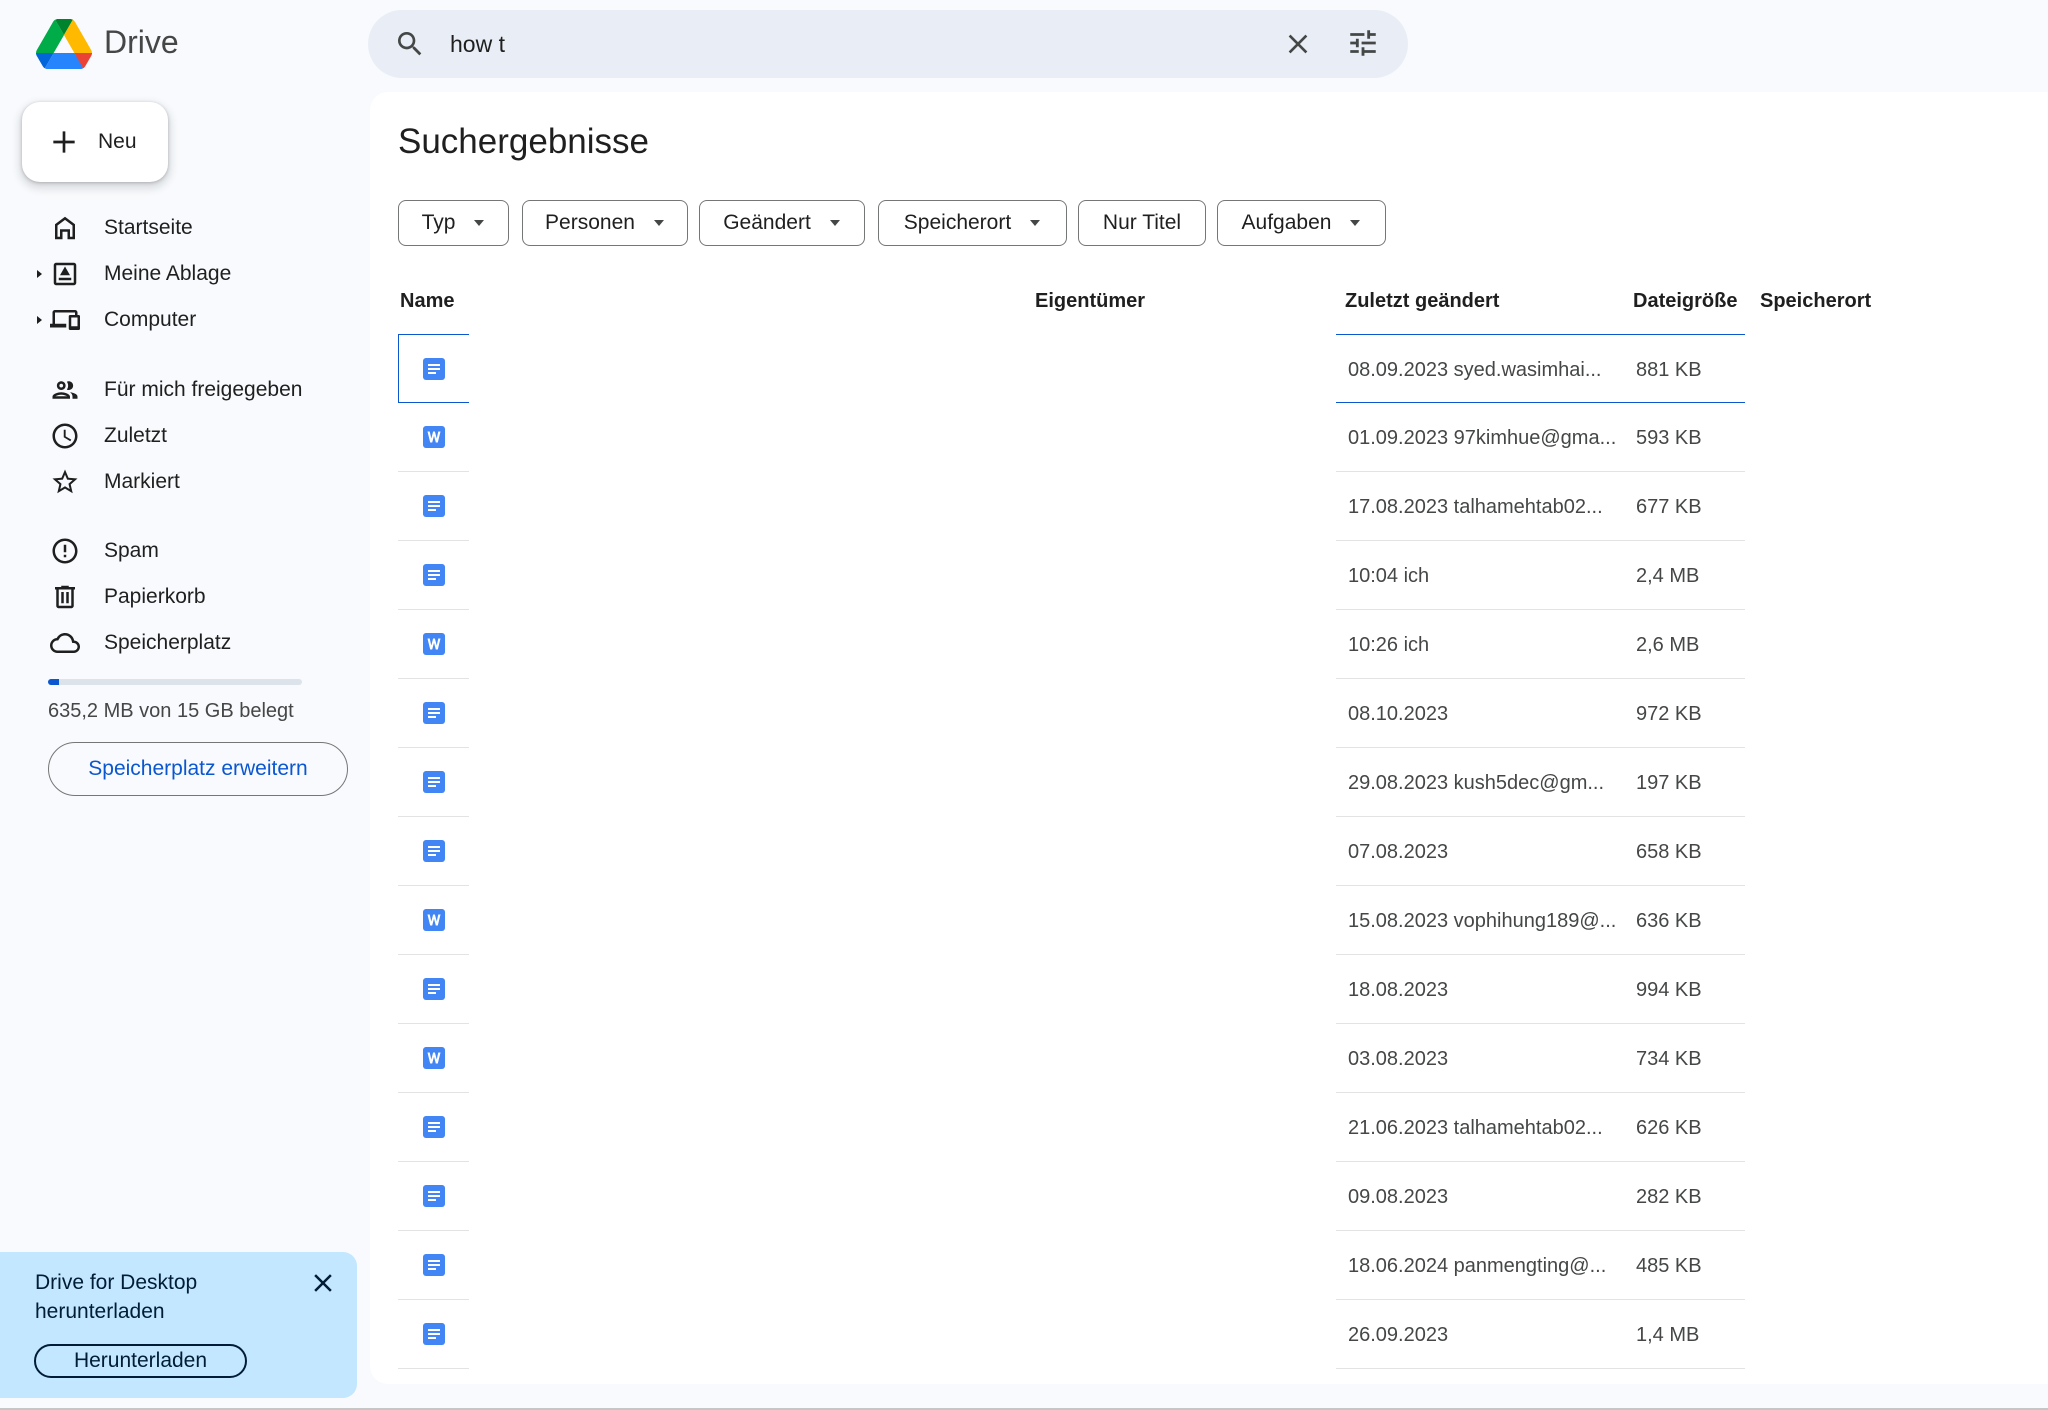 This screenshot has width=2048, height=1410. I want to click on modified-cell: 09.08.2023 282 KB, so click(1540, 1196).